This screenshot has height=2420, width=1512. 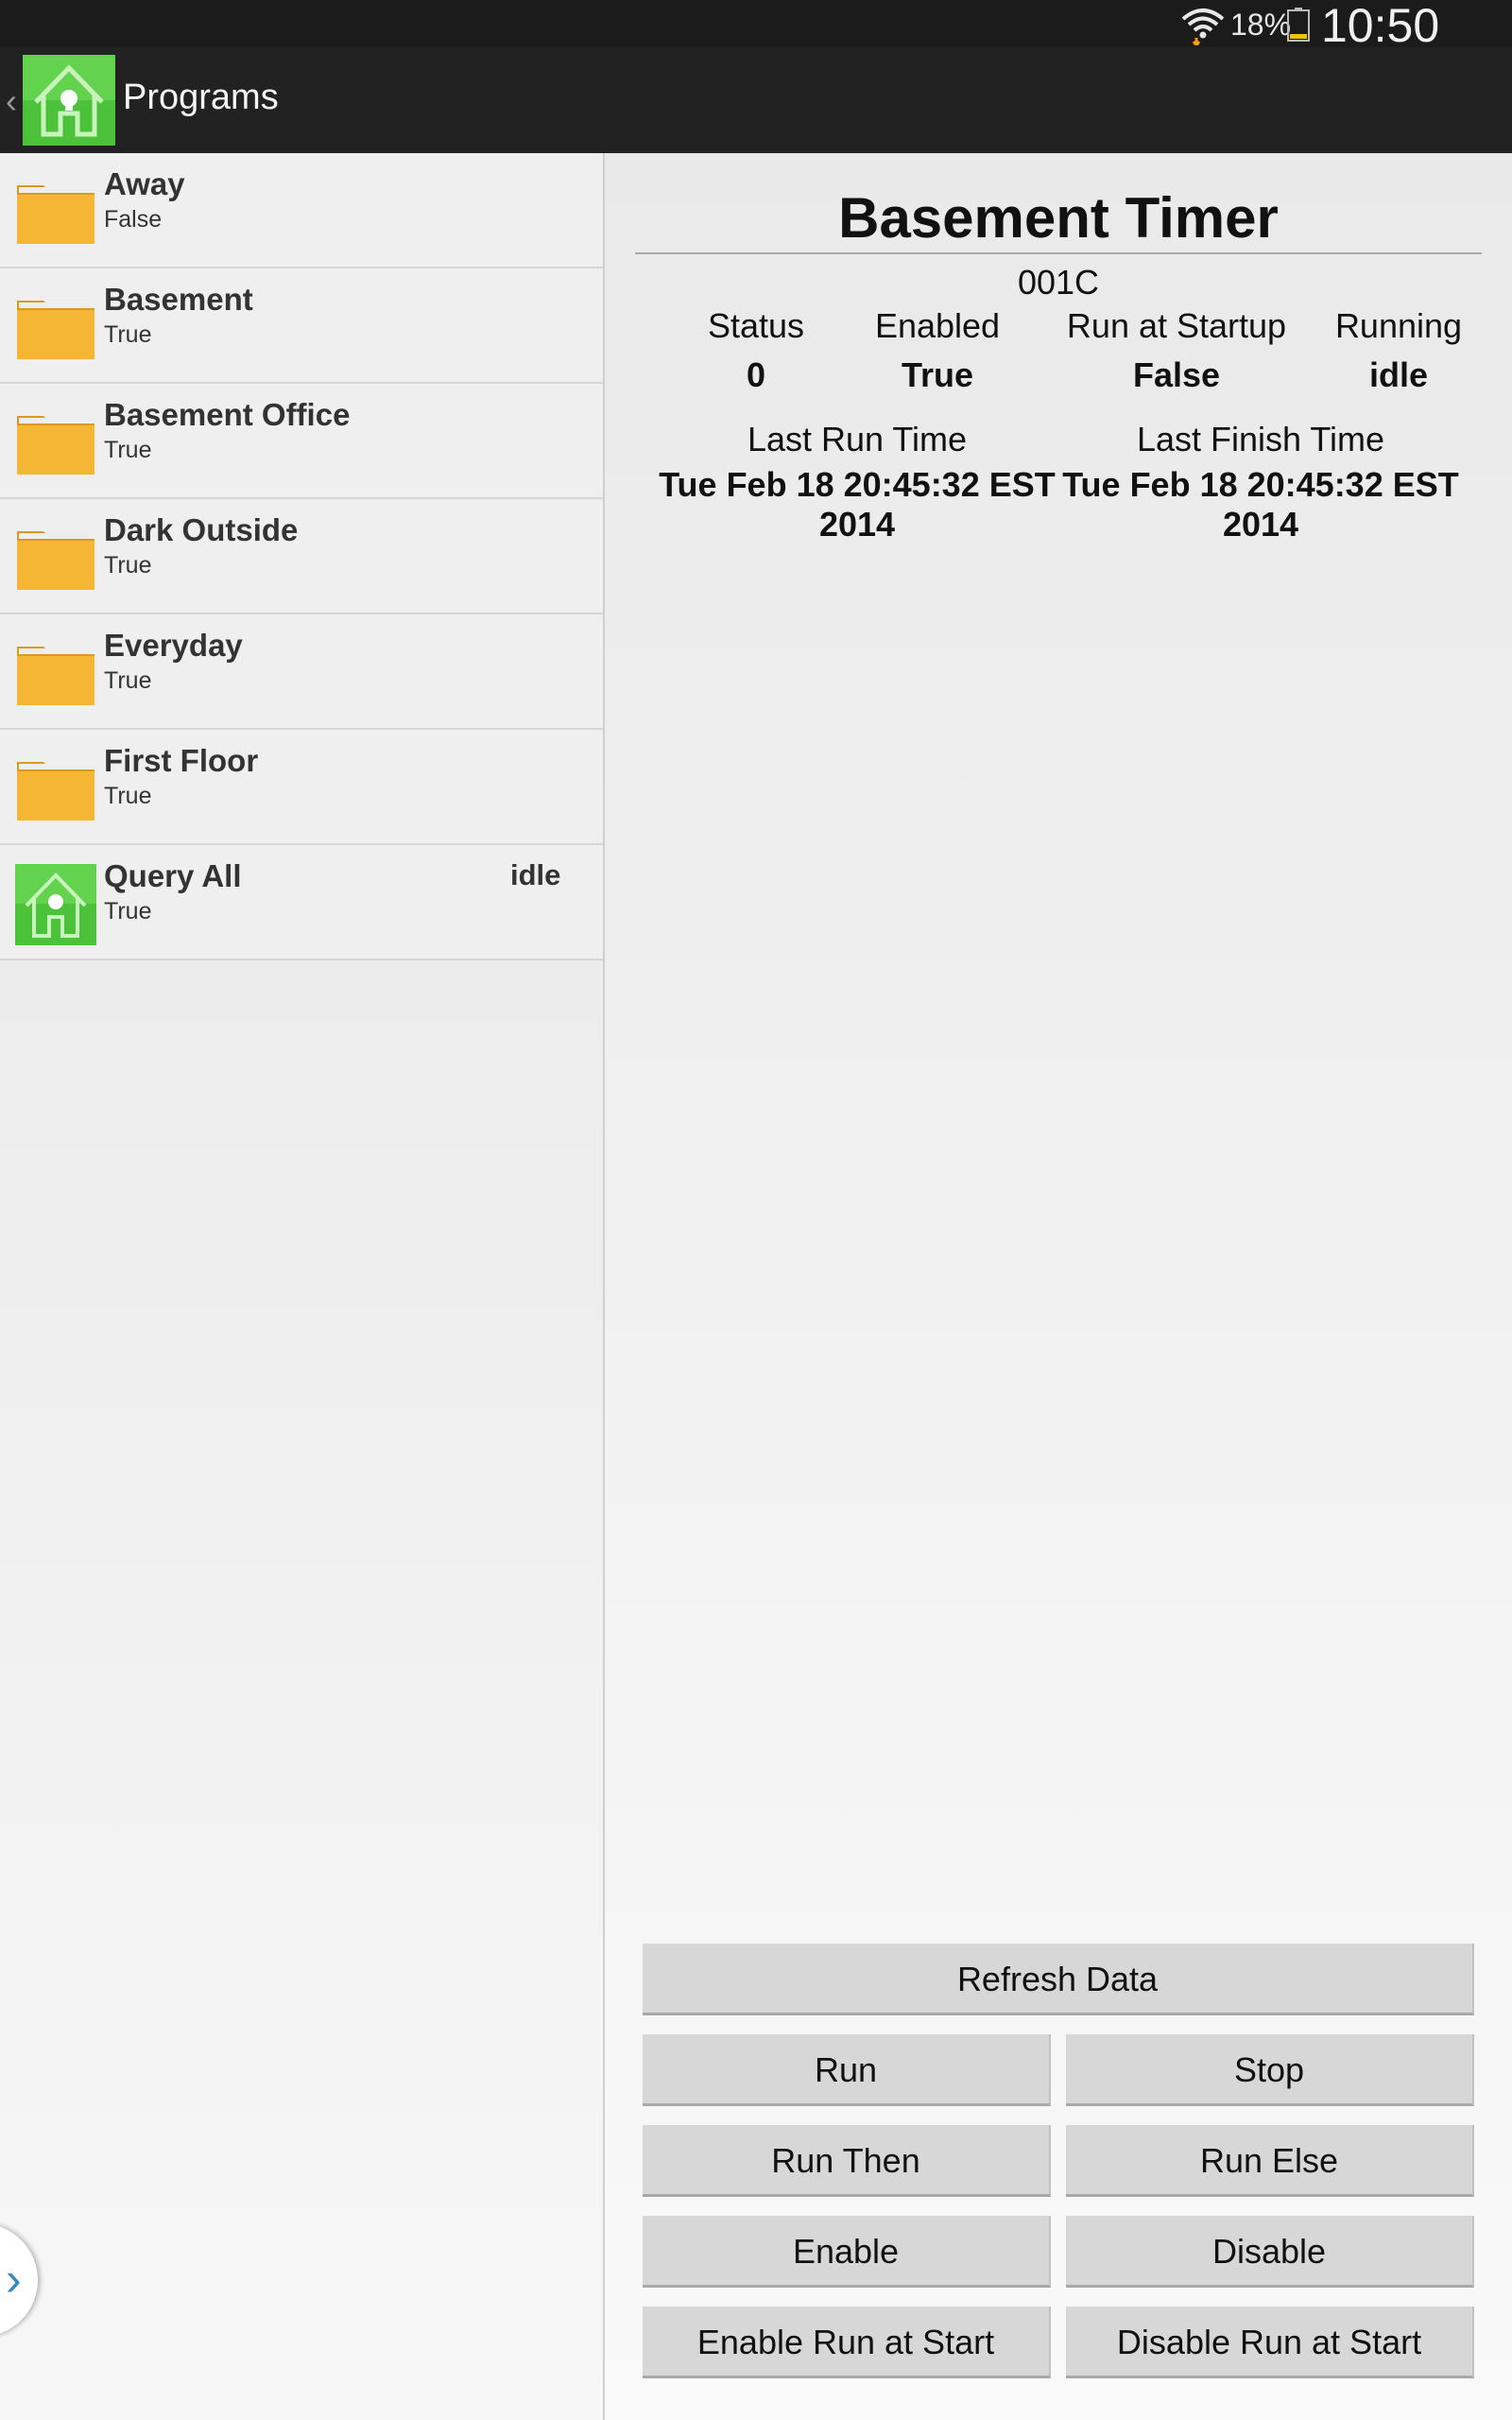 What do you see at coordinates (937, 325) in the screenshot?
I see `field-label: Enabled` at bounding box center [937, 325].